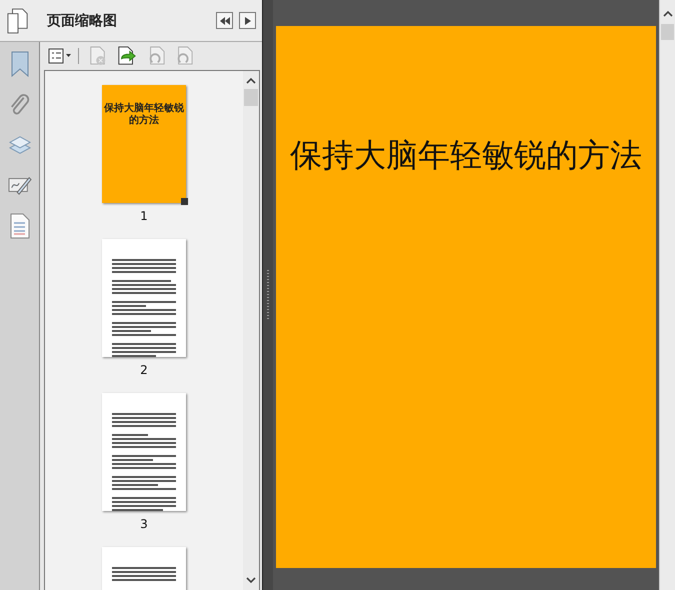  What do you see at coordinates (144, 370) in the screenshot?
I see `page-number: 2` at bounding box center [144, 370].